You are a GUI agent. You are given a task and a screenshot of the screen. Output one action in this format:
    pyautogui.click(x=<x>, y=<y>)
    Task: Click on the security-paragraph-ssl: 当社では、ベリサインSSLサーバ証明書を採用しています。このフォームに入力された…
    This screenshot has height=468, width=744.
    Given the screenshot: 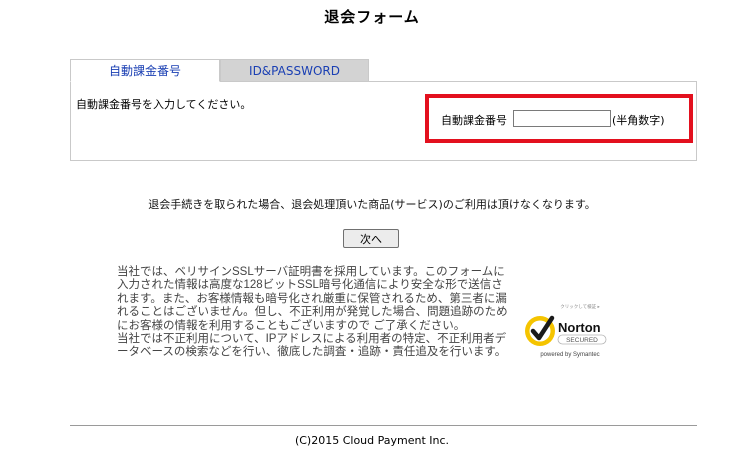 What is the action you would take?
    pyautogui.click(x=312, y=299)
    